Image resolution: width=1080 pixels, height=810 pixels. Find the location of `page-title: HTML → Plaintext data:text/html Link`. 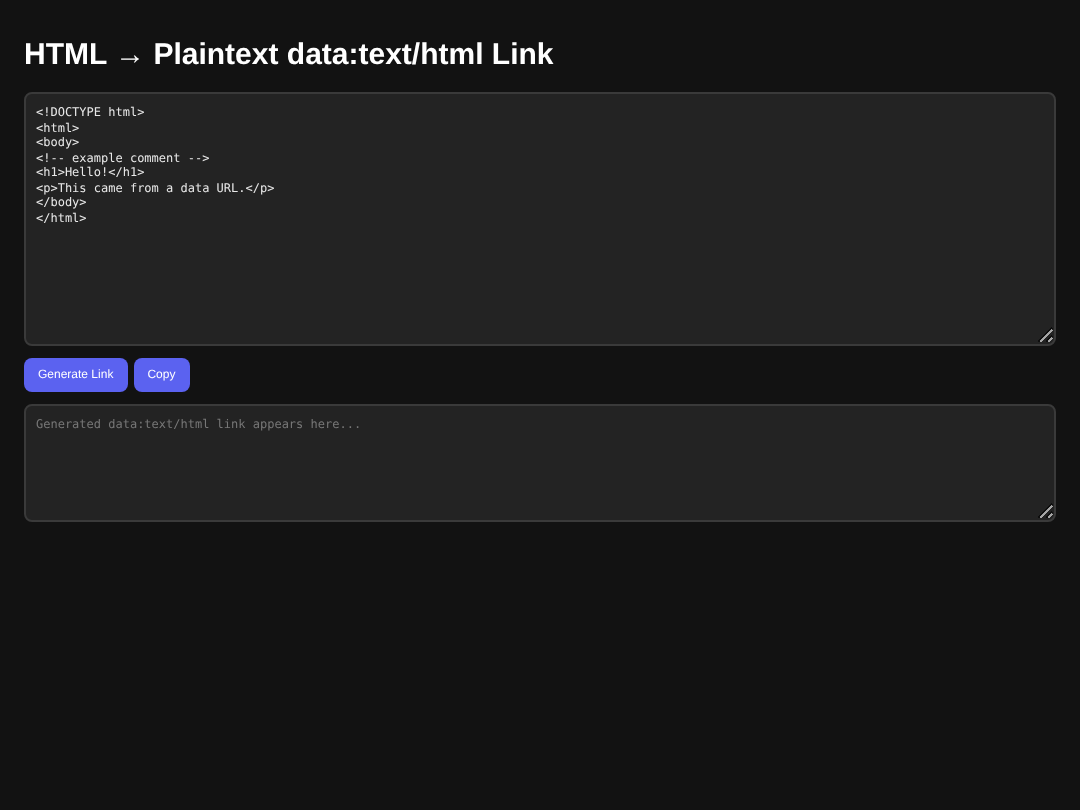

page-title: HTML → Plaintext data:text/html Link is located at coordinates (290, 56).